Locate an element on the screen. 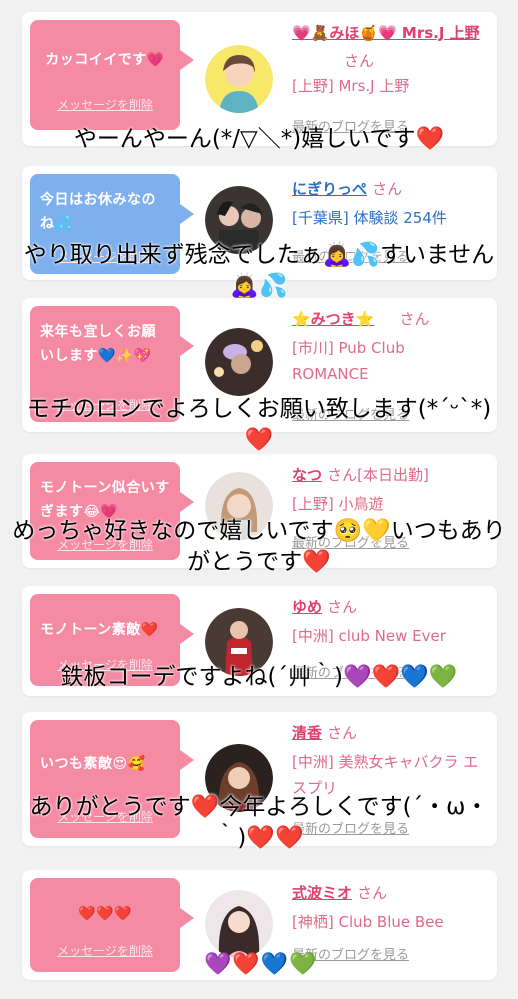 Image resolution: width=518 pixels, height=999 pixels. caption-overlay: ありがとうです❤️今年よろしくです(´・ω・｀)❤️❤️ is located at coordinates (259, 822).